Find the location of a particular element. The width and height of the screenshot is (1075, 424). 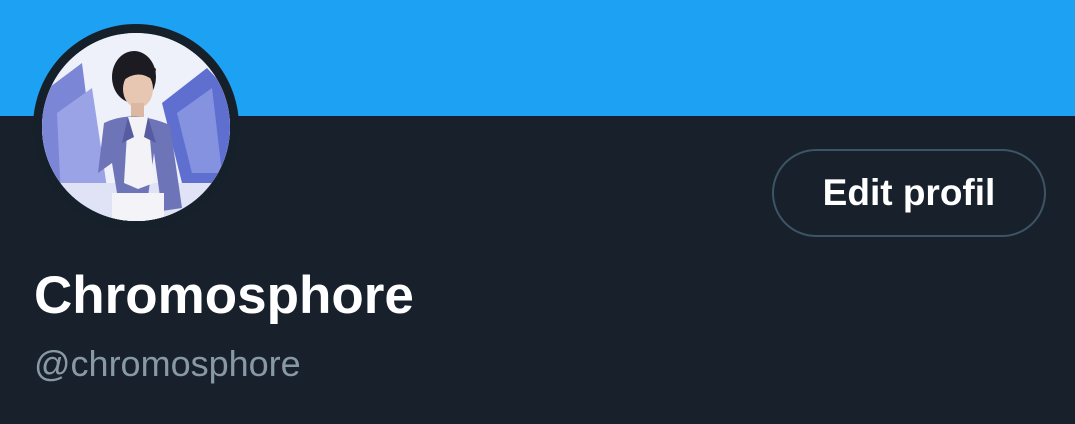

avatar-ring is located at coordinates (136, 127).